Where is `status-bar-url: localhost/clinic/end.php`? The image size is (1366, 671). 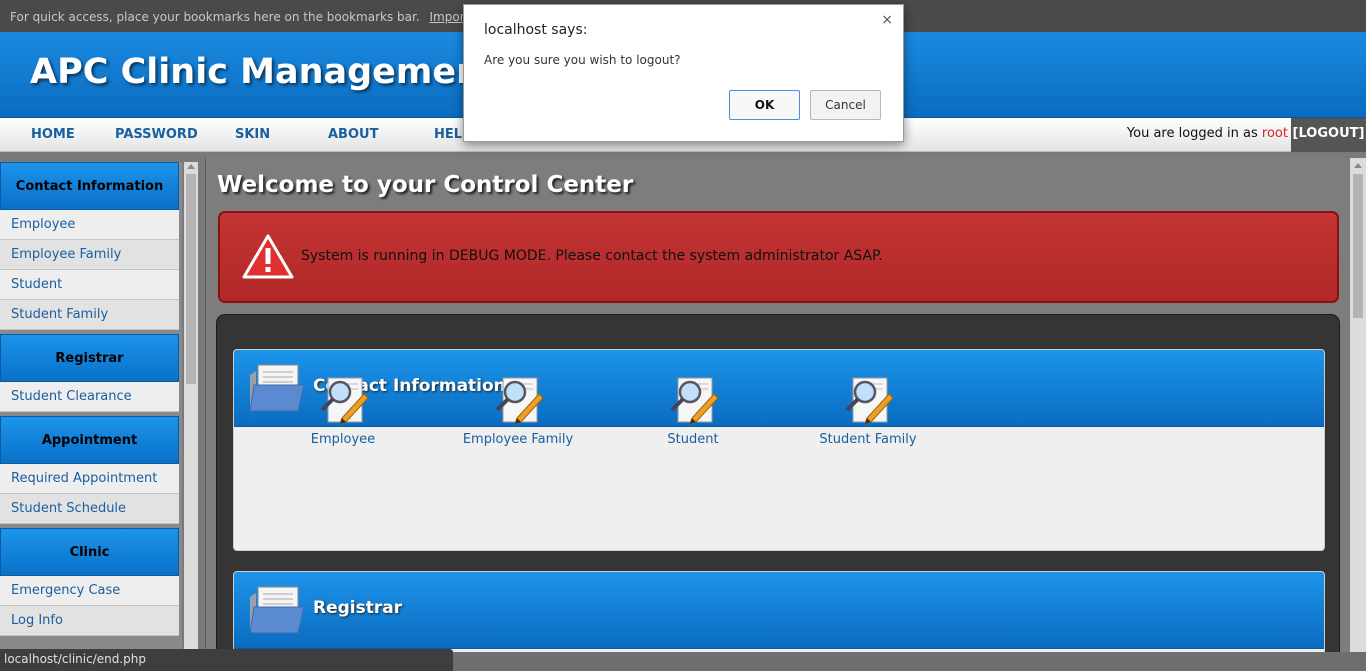 status-bar-url: localhost/clinic/end.php is located at coordinates (226, 660).